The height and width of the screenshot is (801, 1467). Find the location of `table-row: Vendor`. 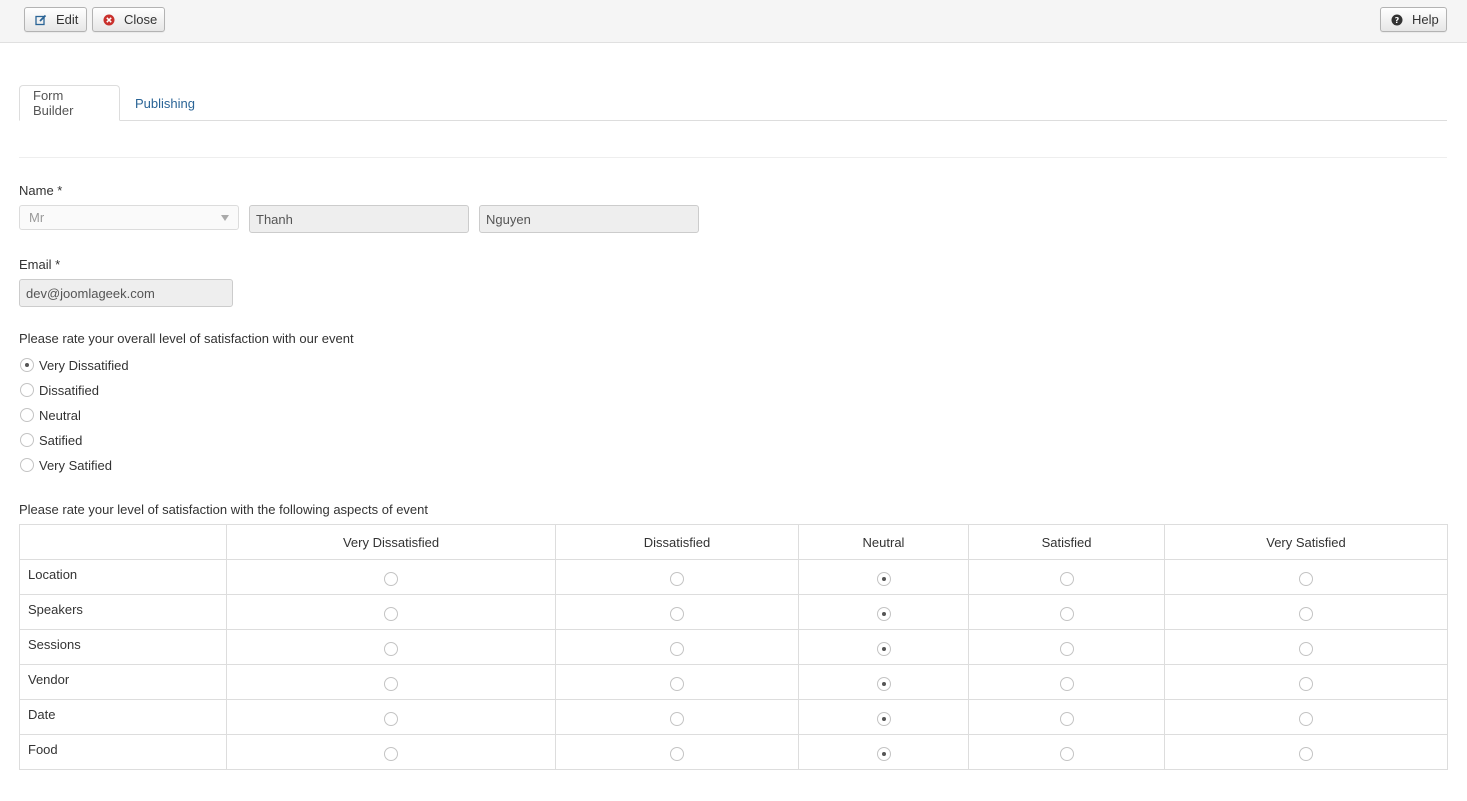

table-row: Vendor is located at coordinates (733, 682).